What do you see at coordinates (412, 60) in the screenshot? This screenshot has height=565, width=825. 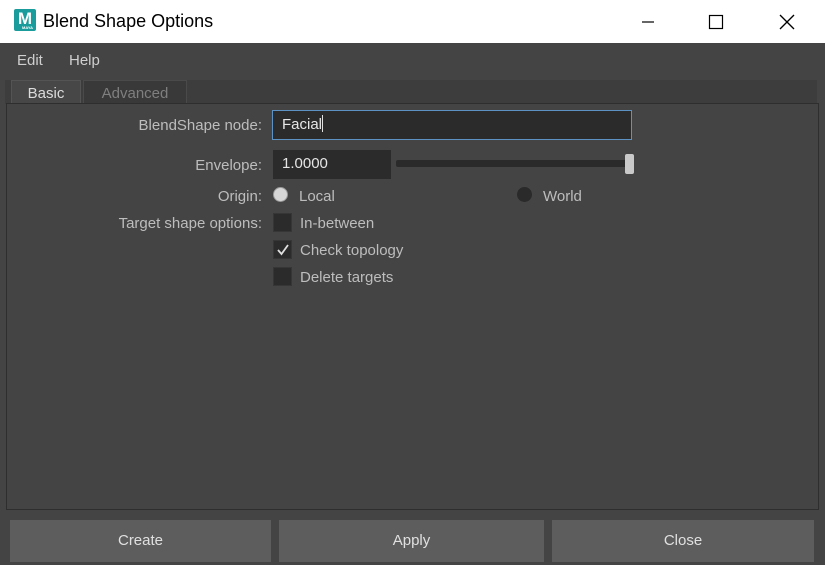 I see `menu-bar: Edit Help` at bounding box center [412, 60].